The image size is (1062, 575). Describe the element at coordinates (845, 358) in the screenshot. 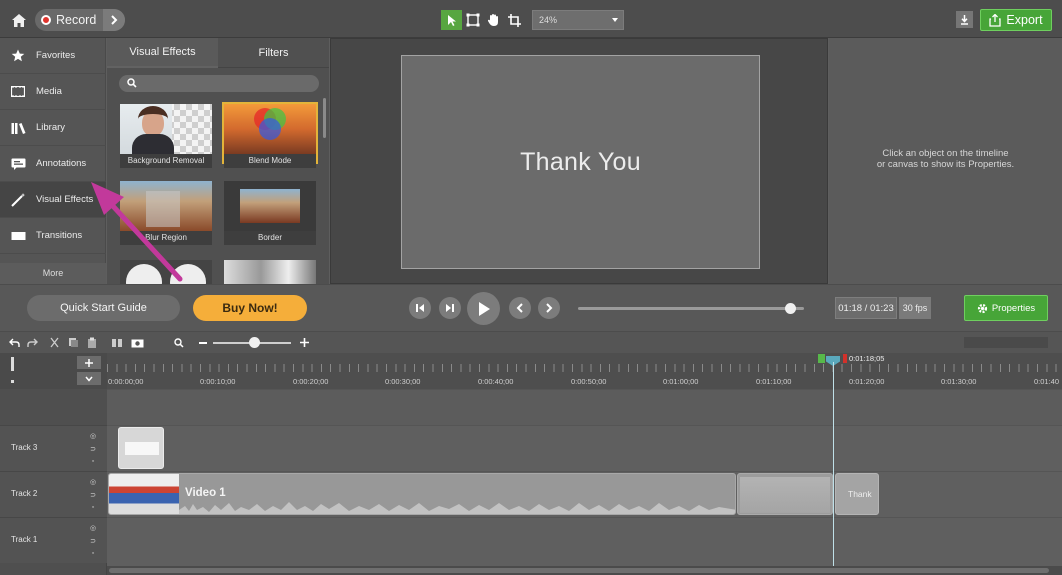

I see `out-marker-icon` at that location.